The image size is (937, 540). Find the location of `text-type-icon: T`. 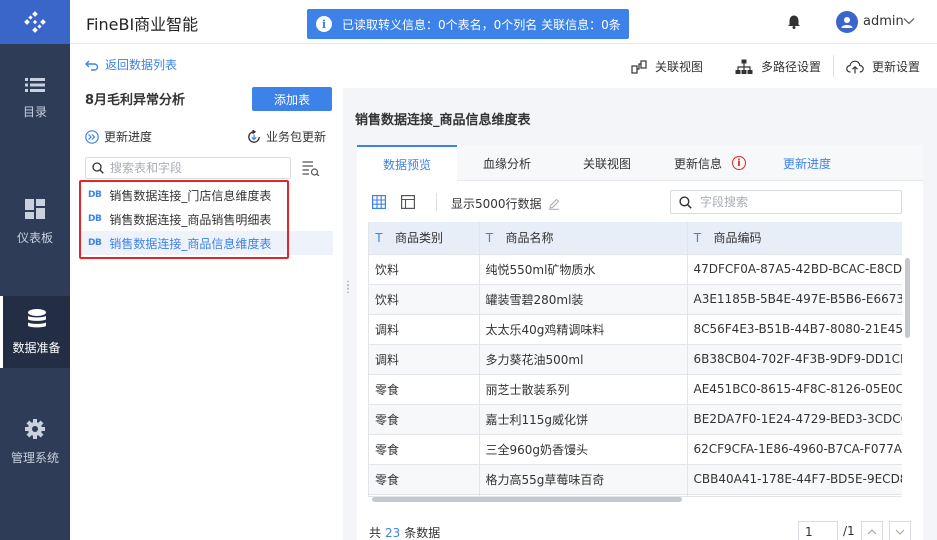

text-type-icon: T is located at coordinates (489, 238).